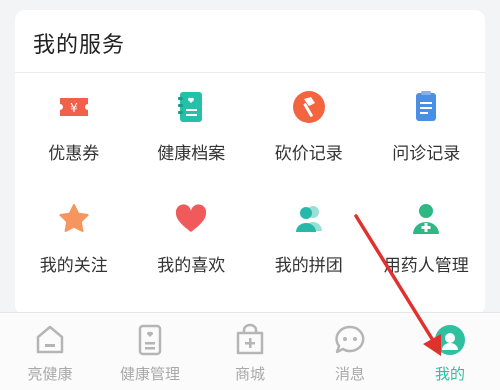  Describe the element at coordinates (191, 218) in the screenshot. I see `heart-icon` at that location.